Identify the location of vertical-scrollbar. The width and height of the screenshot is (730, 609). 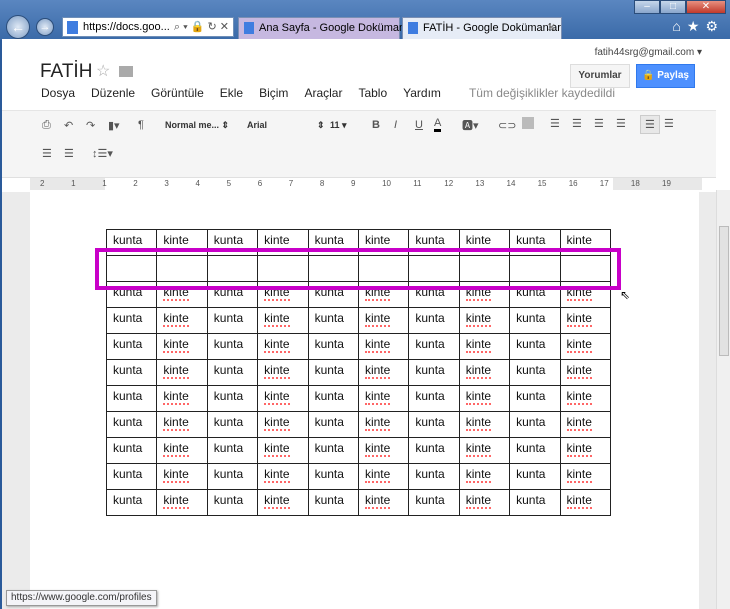
(723, 399).